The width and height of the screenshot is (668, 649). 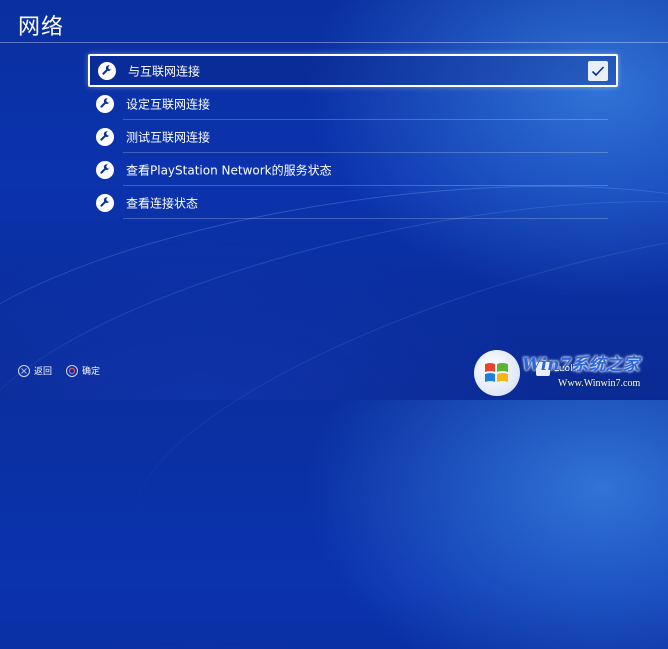 I want to click on page-title: 网络, so click(x=41, y=27).